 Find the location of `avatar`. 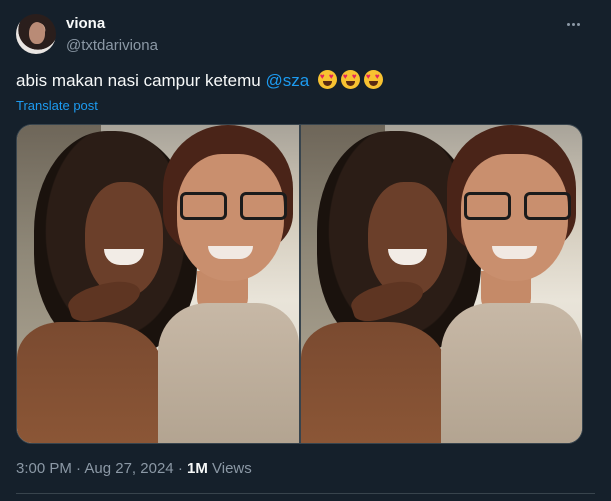

avatar is located at coordinates (36, 34).